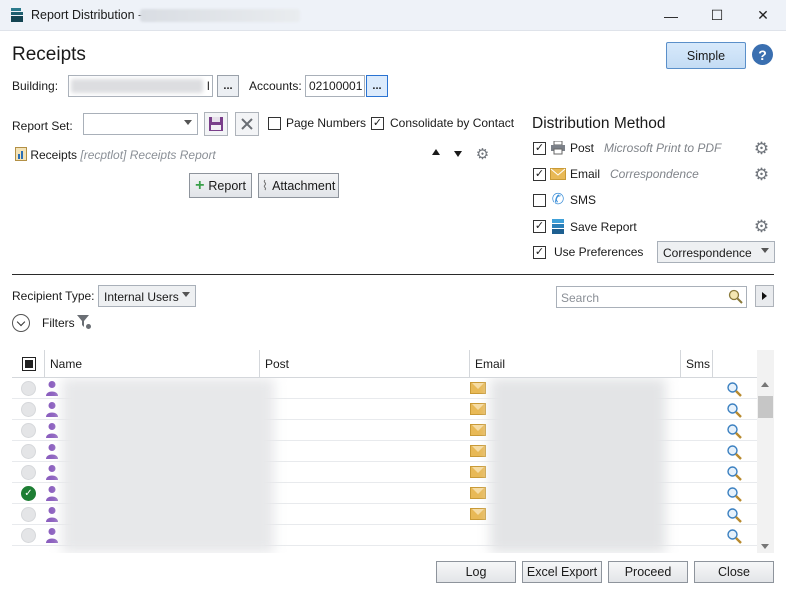 This screenshot has width=786, height=593. I want to click on use-preferences-checkbox: ✓, so click(539, 252).